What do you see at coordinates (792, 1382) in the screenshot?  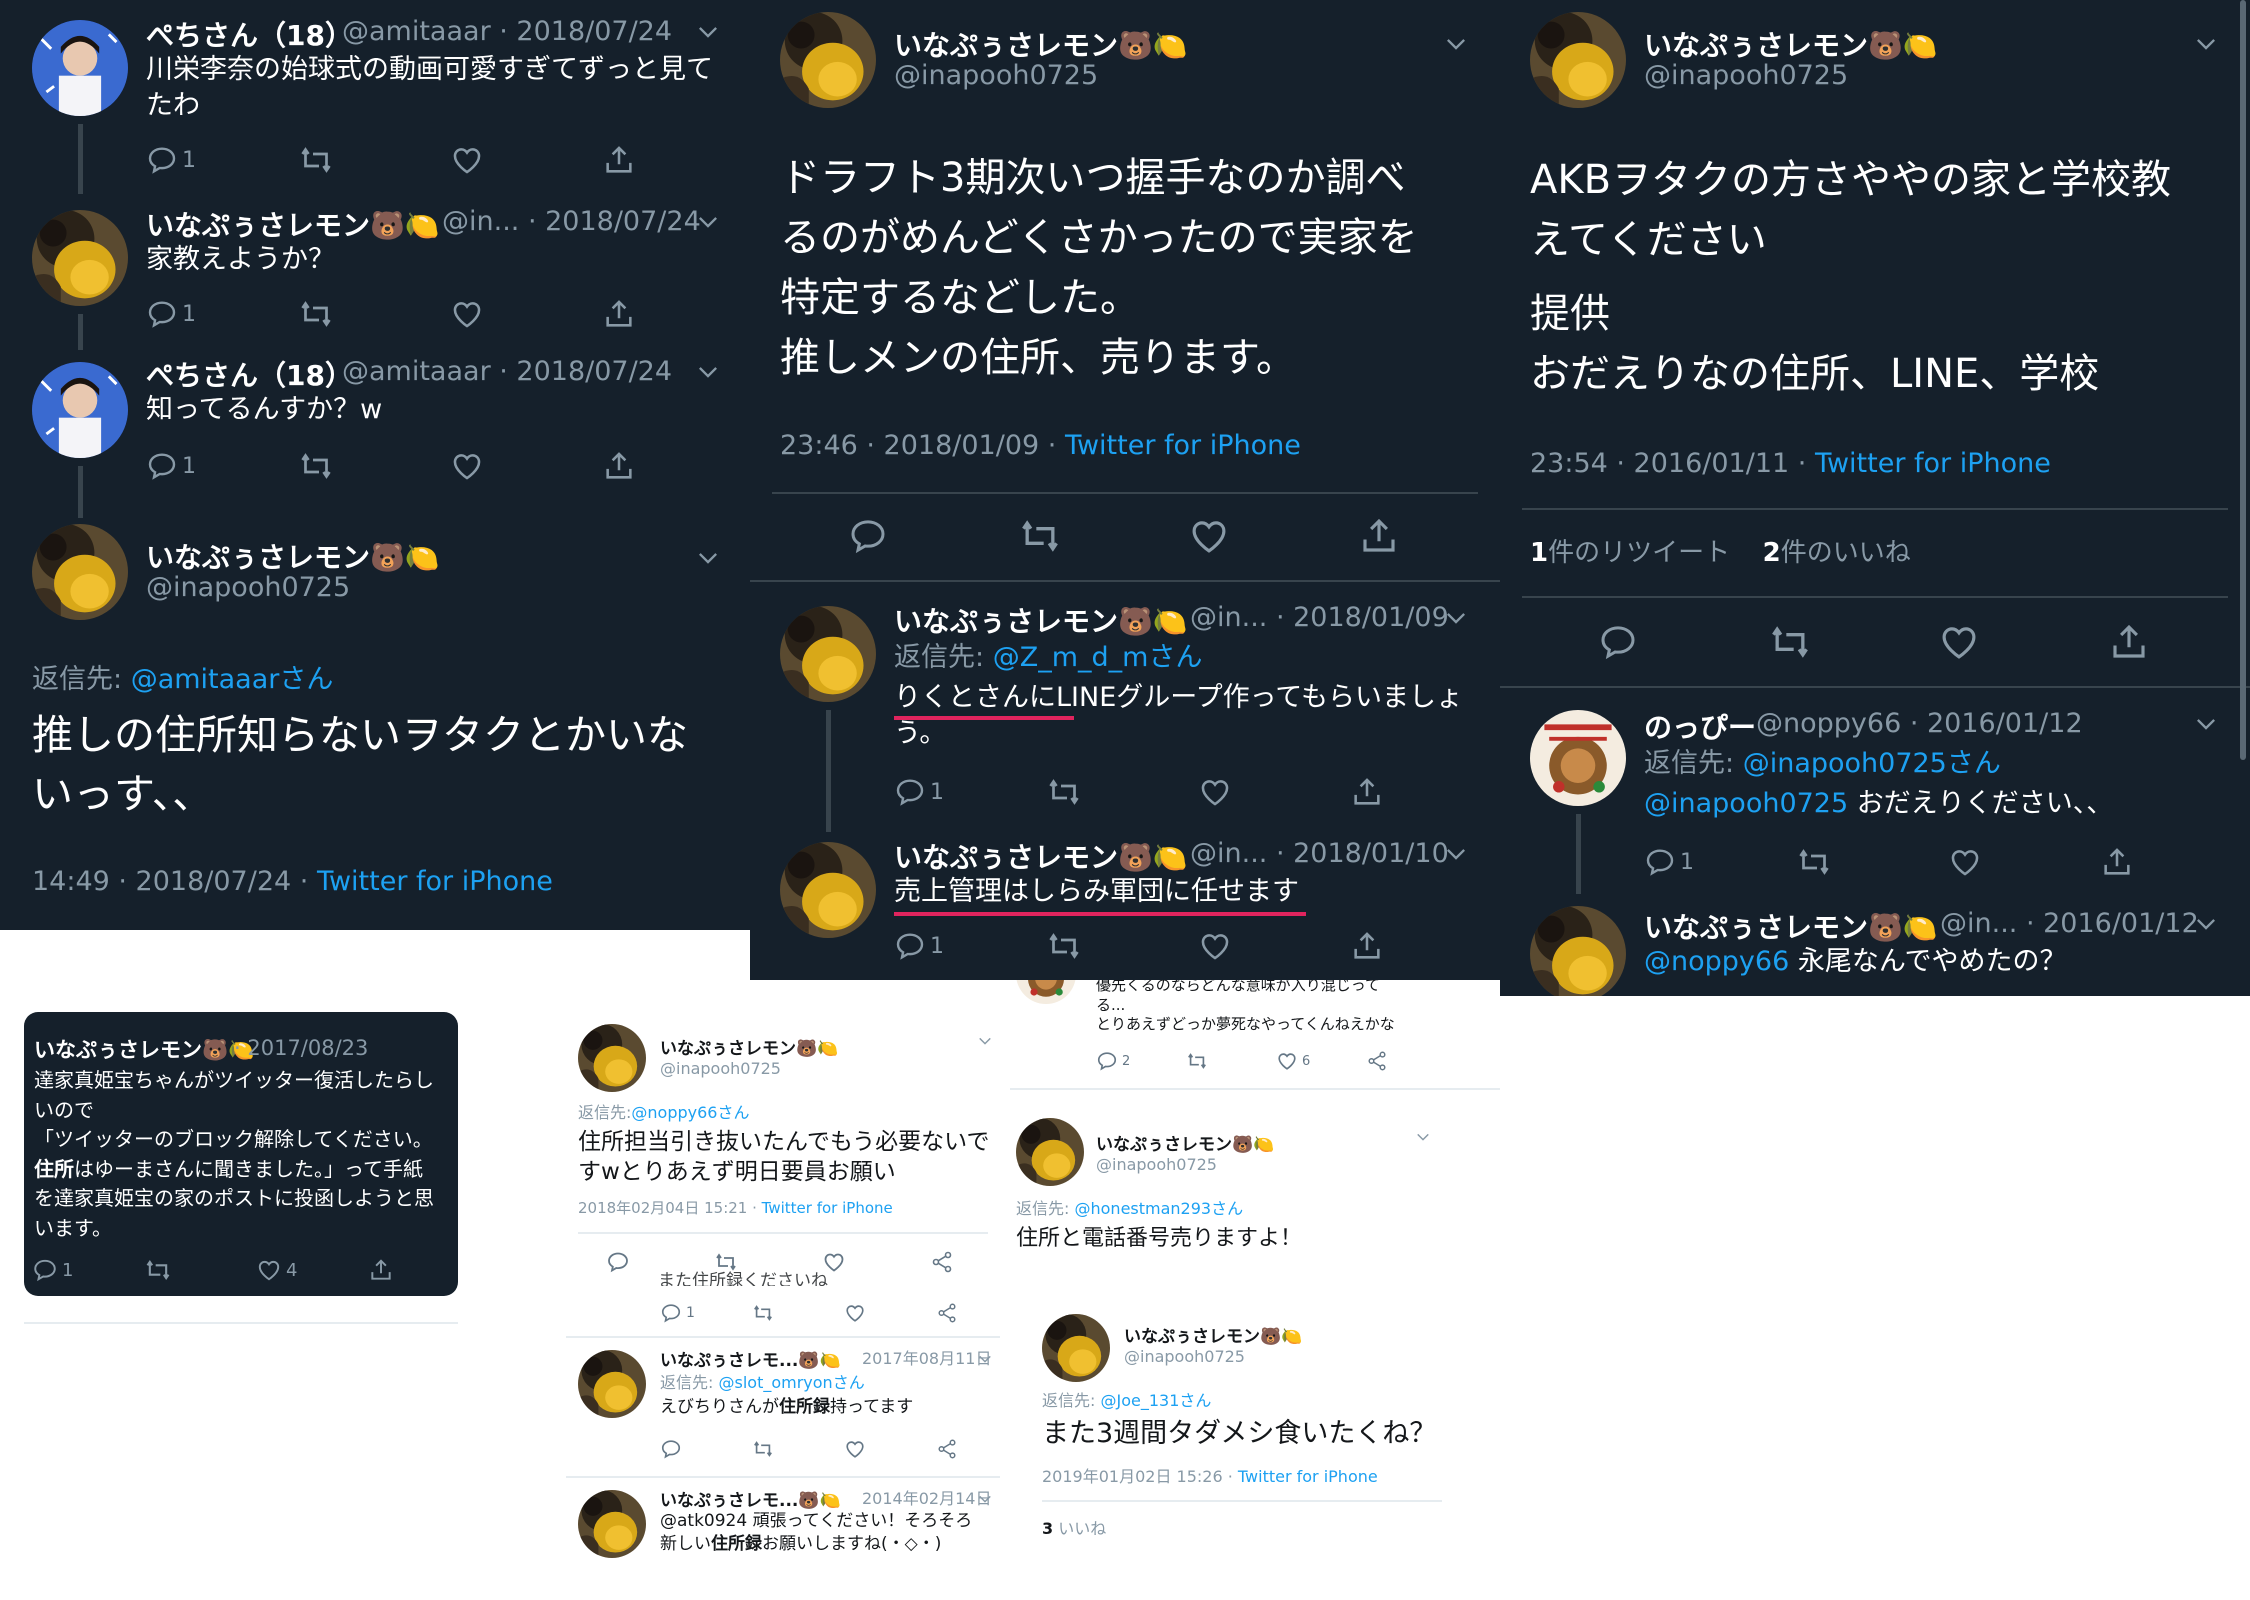 I see `reply-to-link: @slot_omryonさん` at bounding box center [792, 1382].